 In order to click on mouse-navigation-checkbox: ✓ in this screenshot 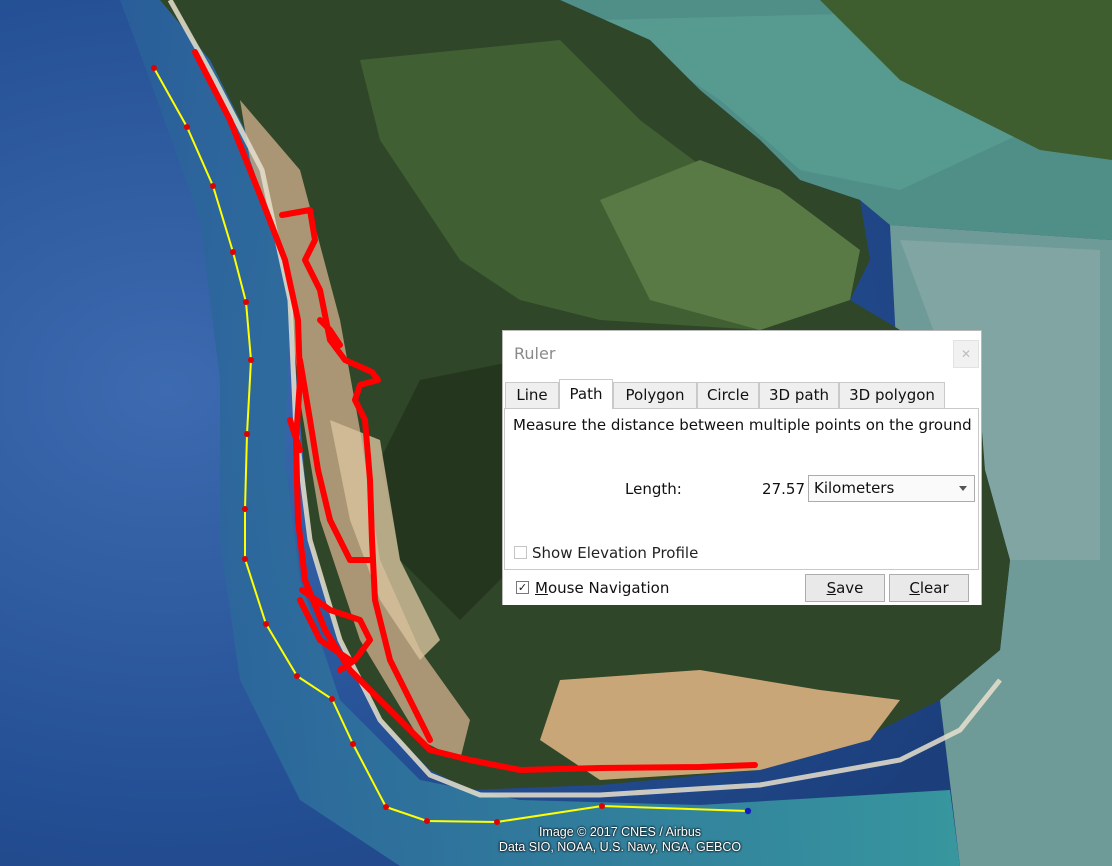, I will do `click(522, 587)`.